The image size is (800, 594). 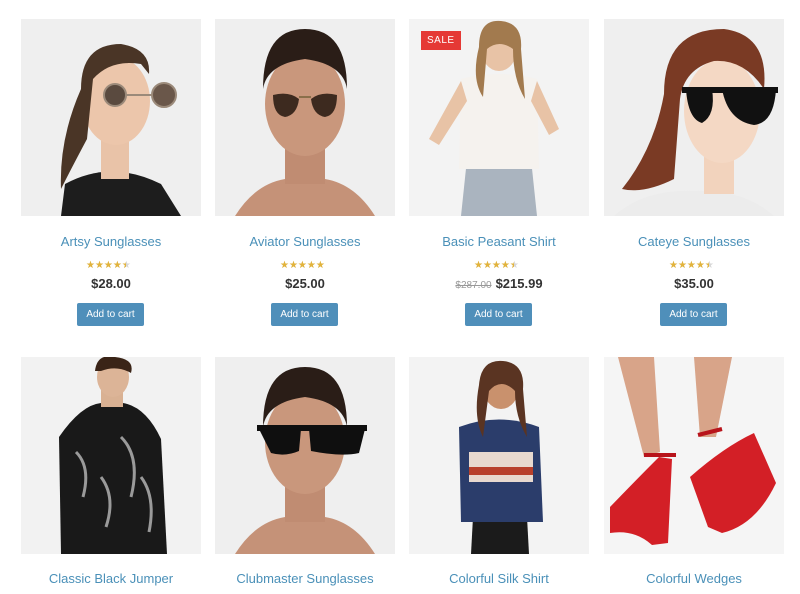 I want to click on old-price: $287.00, so click(x=473, y=285).